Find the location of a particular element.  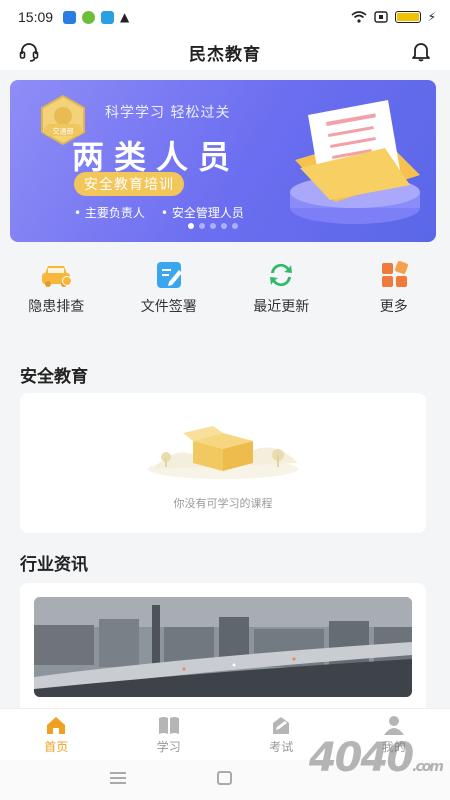

charging-icon: ⚡ is located at coordinates (431, 17).